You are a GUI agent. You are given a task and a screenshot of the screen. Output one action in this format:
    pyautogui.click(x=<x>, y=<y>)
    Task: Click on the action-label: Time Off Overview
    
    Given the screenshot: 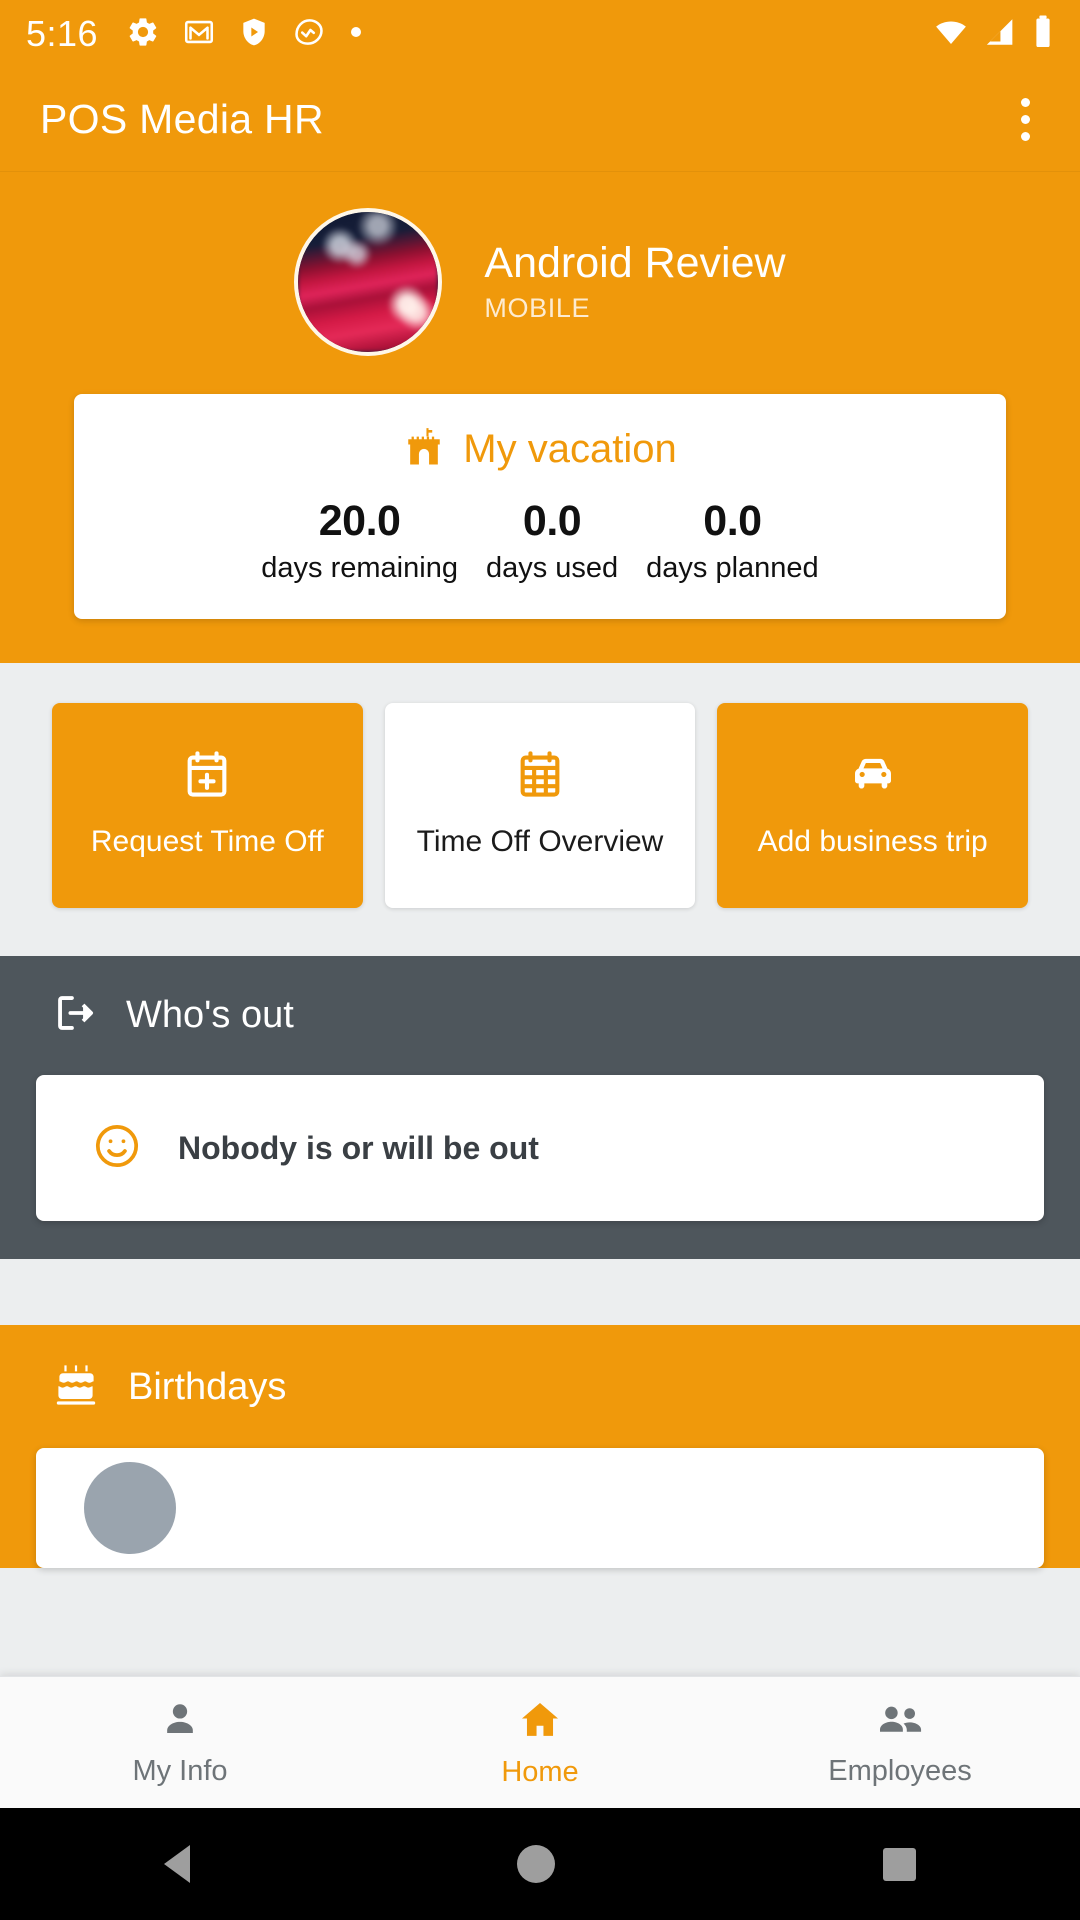 What is the action you would take?
    pyautogui.click(x=540, y=842)
    